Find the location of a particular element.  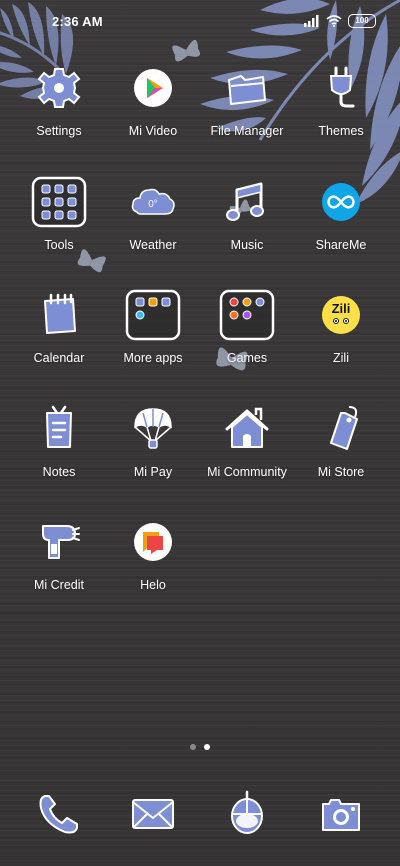

plug-icon is located at coordinates (341, 88).